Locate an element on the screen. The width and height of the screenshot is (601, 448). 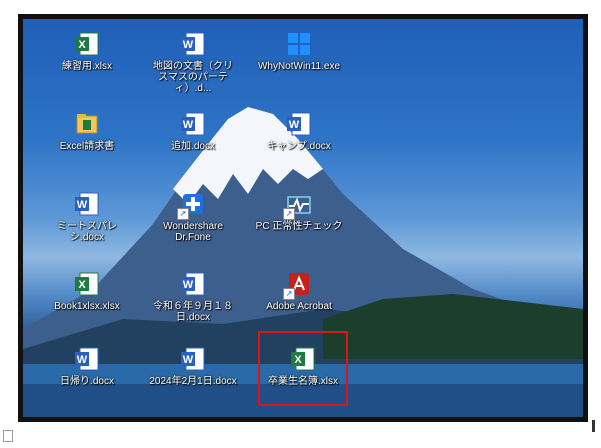
desktop-icon-label: Excel請求書 is located at coordinates (87, 146).